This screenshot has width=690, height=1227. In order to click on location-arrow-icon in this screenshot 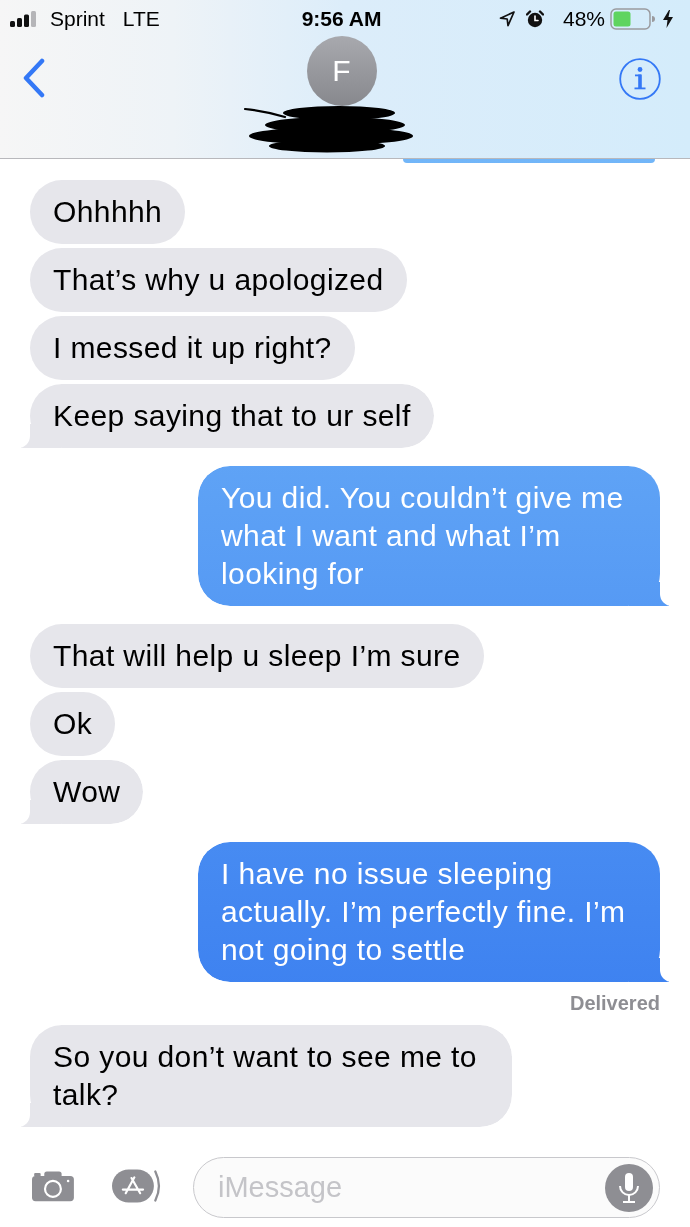, I will do `click(506, 19)`.